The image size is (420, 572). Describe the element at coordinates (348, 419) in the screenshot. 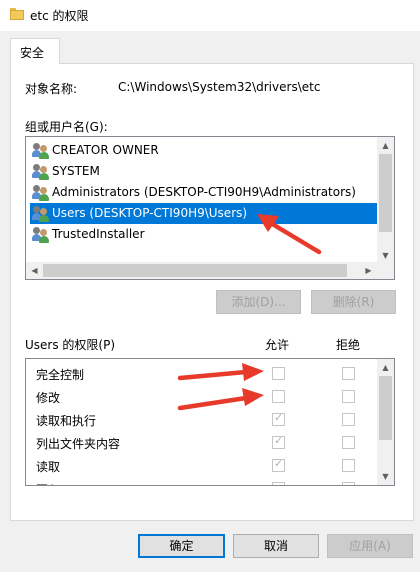

I see `deny-read-execute-checkbox` at that location.